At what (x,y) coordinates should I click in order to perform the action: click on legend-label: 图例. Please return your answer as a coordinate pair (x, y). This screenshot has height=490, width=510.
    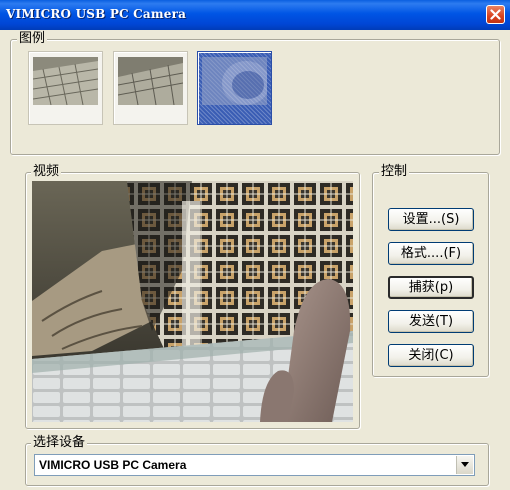
    Looking at the image, I should click on (32, 38).